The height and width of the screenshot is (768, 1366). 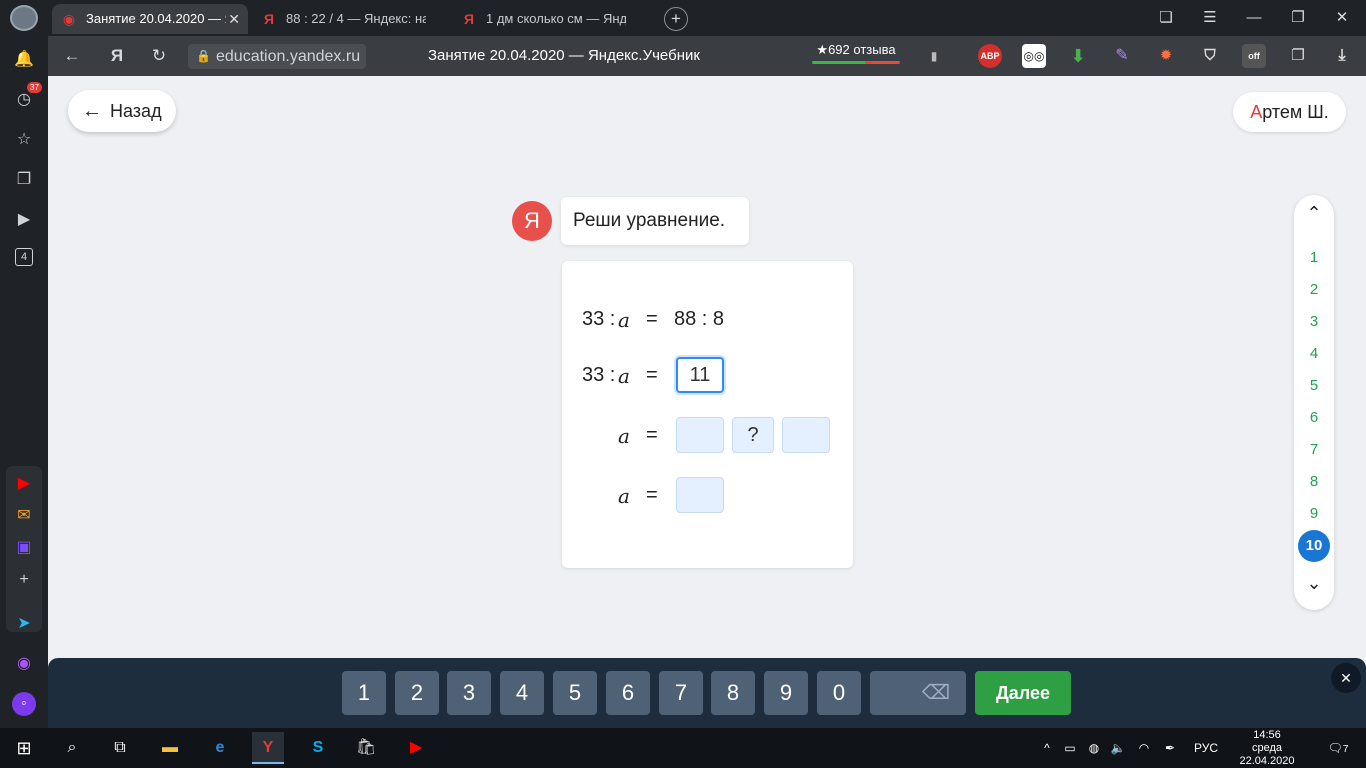 I want to click on browser-menu-avatar-icon, so click(x=24, y=18).